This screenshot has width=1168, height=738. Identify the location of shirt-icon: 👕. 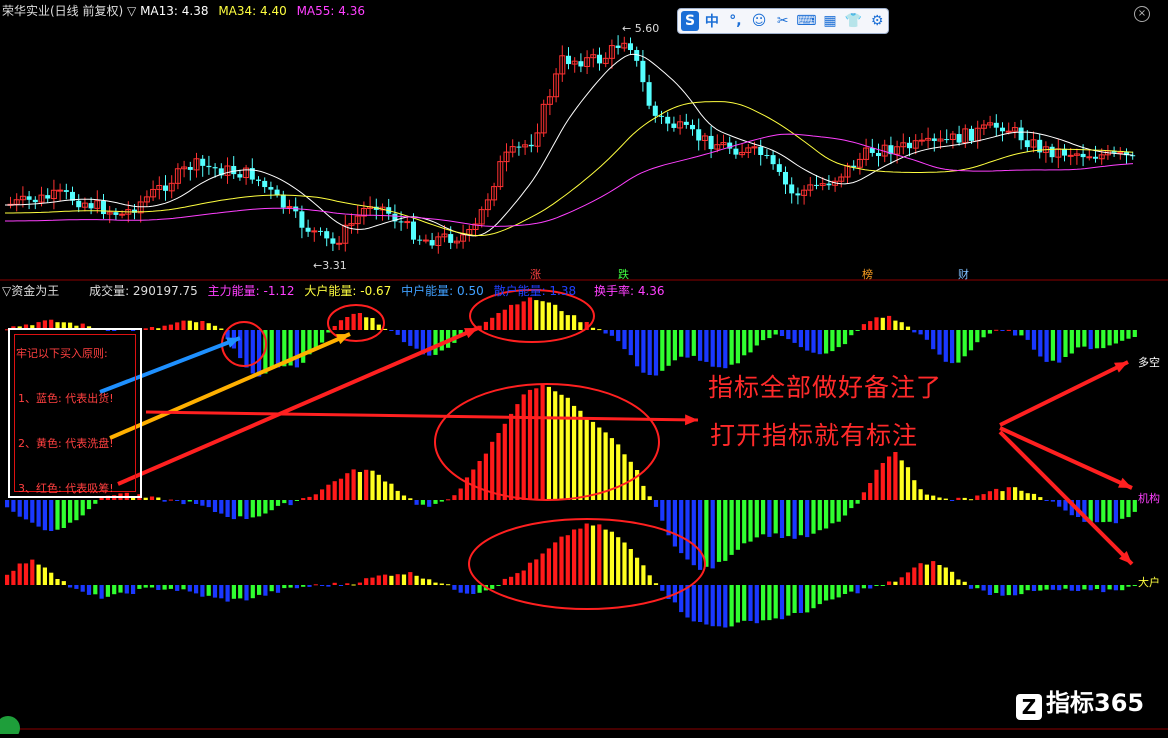
(854, 21).